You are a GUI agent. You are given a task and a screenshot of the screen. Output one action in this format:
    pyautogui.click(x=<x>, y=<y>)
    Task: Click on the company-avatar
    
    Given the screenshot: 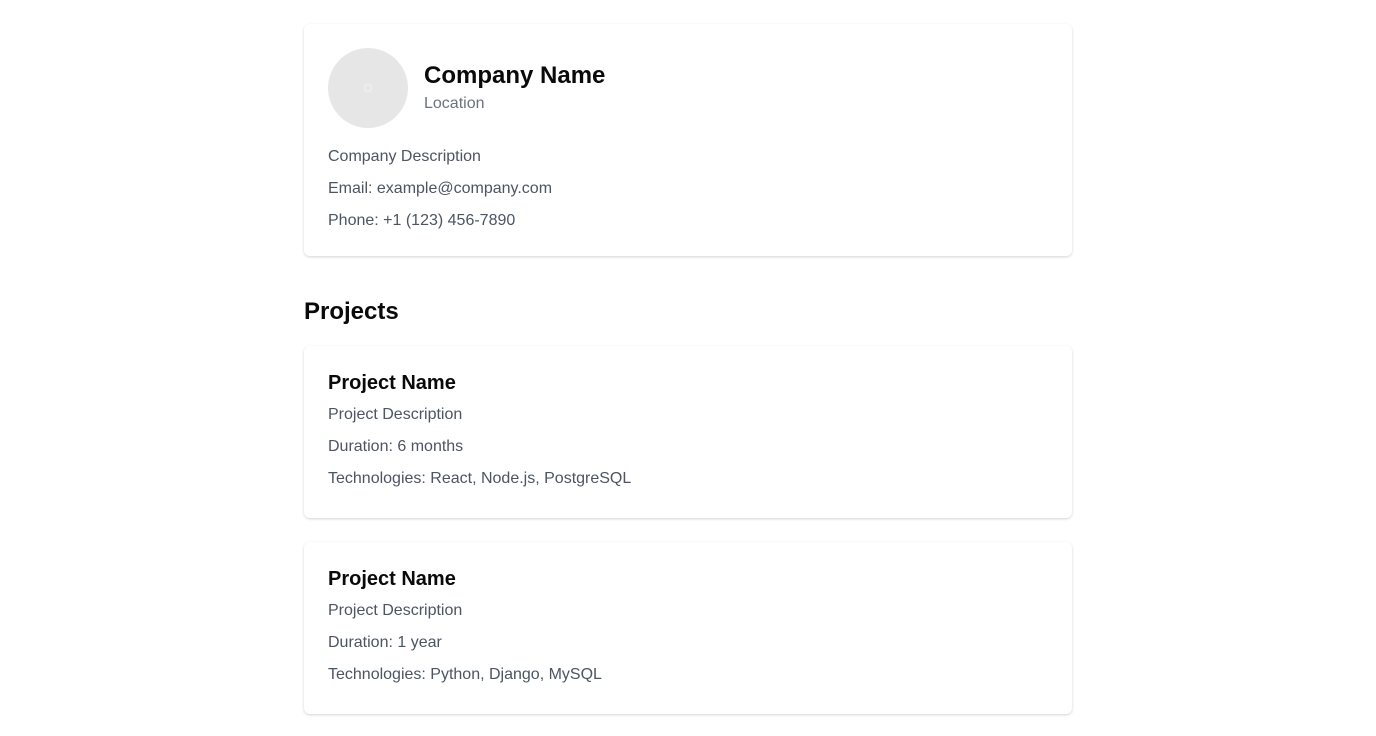 What is the action you would take?
    pyautogui.click(x=368, y=88)
    